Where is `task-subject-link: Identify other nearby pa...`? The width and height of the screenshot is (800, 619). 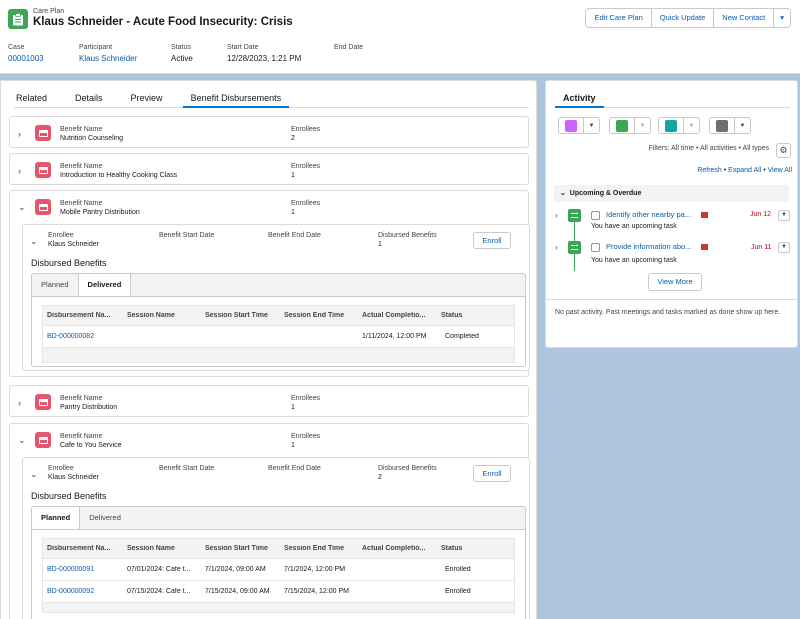
task-subject-link: Identify other nearby pa... is located at coordinates (648, 214).